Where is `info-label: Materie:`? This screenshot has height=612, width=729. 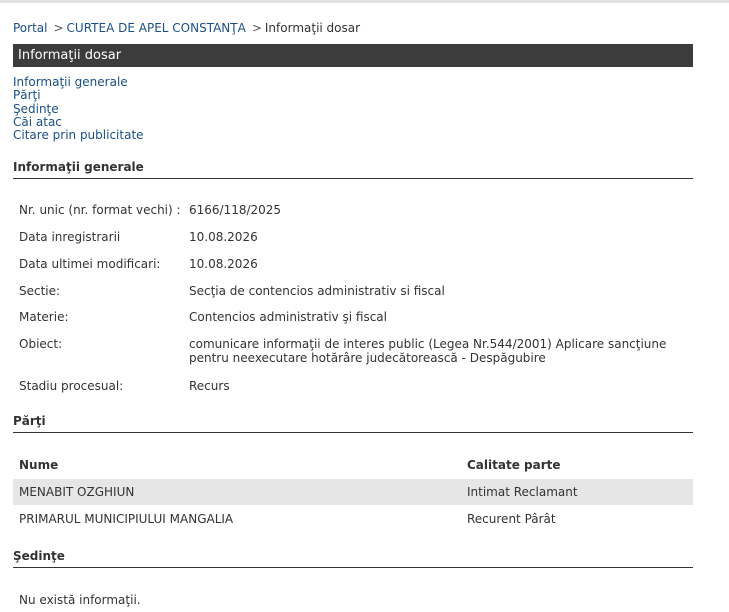
info-label: Materie: is located at coordinates (44, 317).